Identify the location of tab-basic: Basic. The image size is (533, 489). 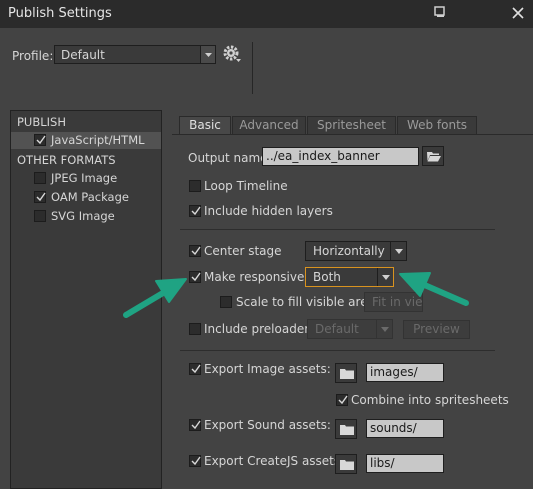
(205, 125).